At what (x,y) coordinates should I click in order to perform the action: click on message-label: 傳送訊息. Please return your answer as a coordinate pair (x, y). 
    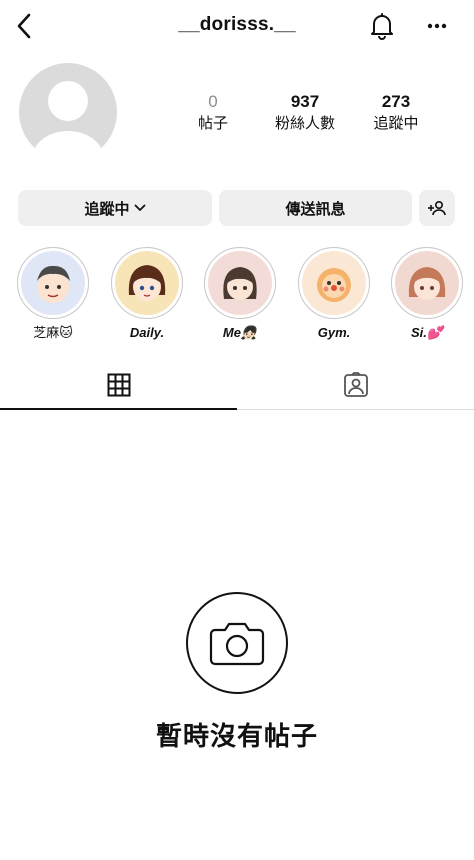
    Looking at the image, I should click on (315, 208).